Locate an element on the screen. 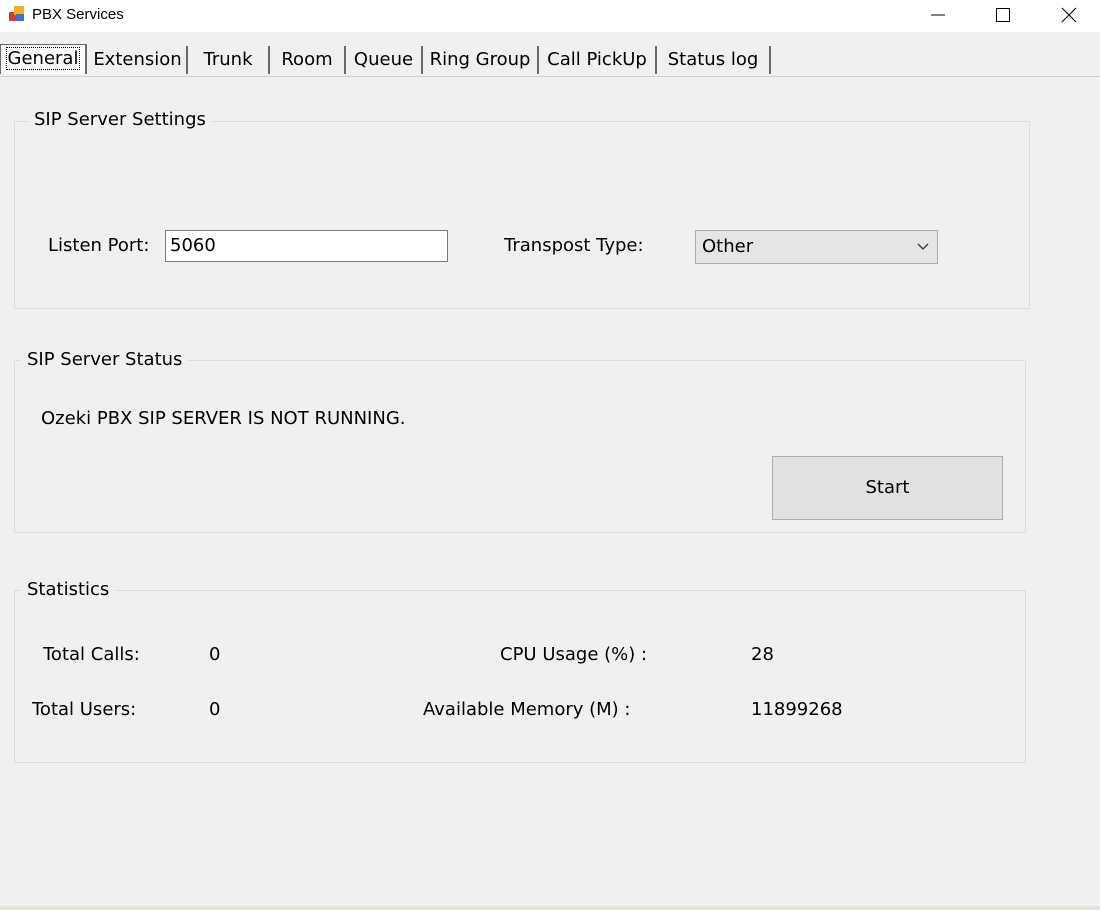 The image size is (1100, 910). maximize-button is located at coordinates (1003, 15).